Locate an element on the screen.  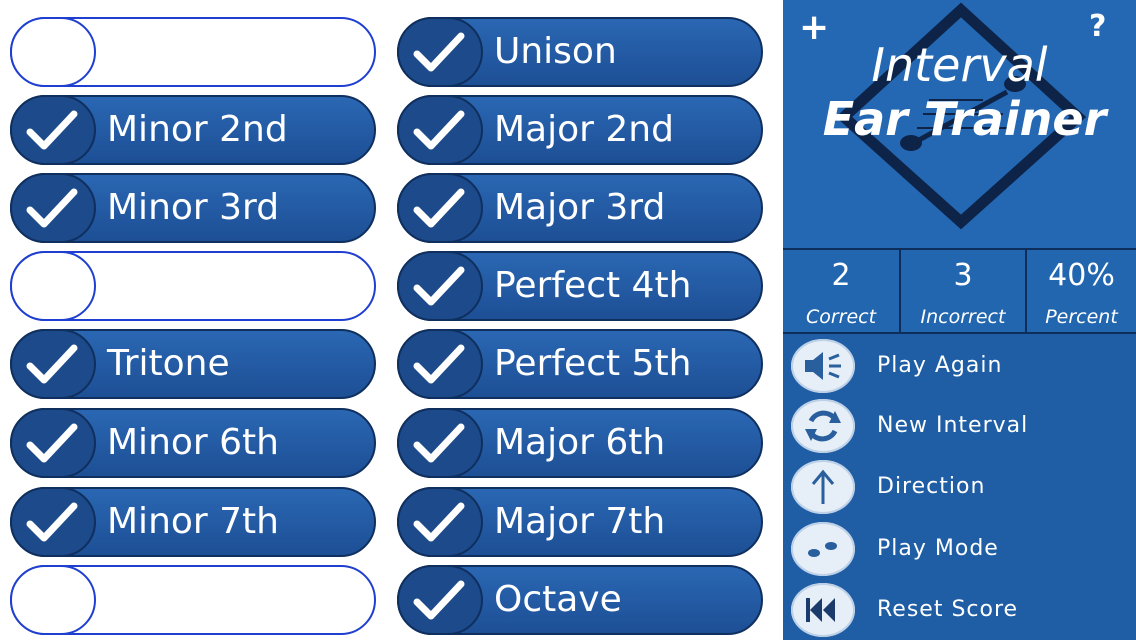
interval-label: Major 6th is located at coordinates (580, 442).